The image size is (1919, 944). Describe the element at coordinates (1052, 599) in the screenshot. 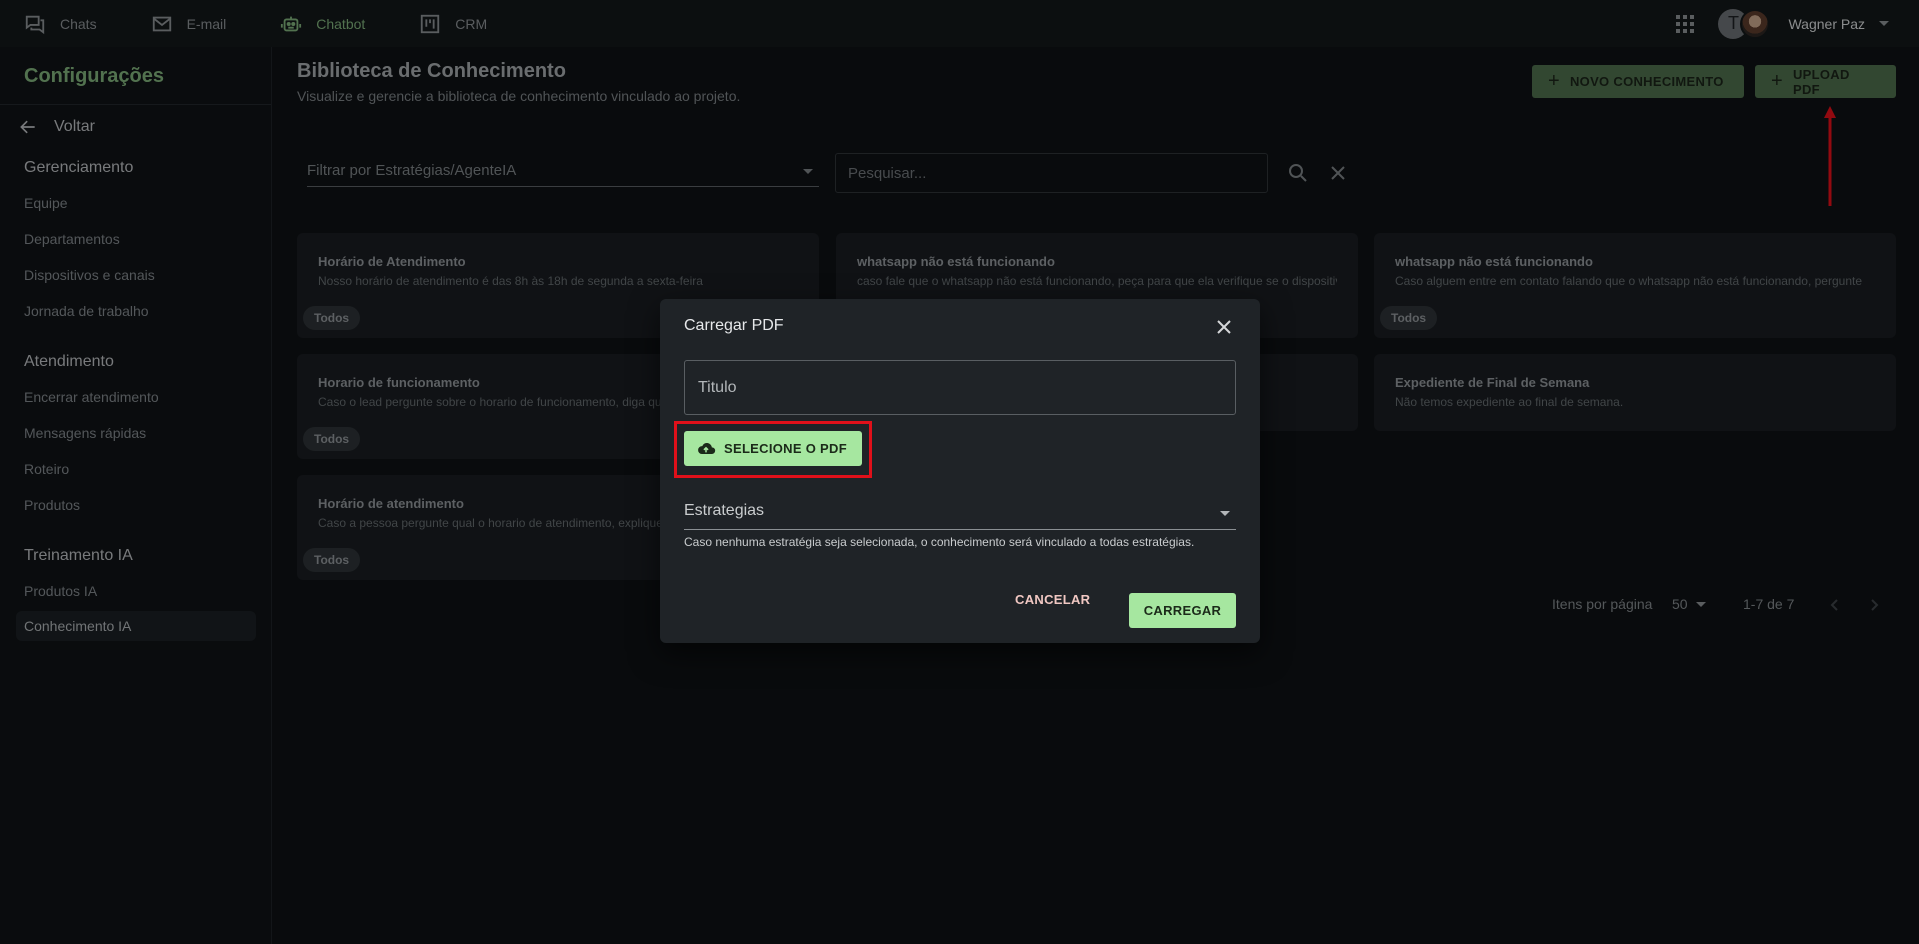

I see `cancel-button: CANCELAR` at that location.